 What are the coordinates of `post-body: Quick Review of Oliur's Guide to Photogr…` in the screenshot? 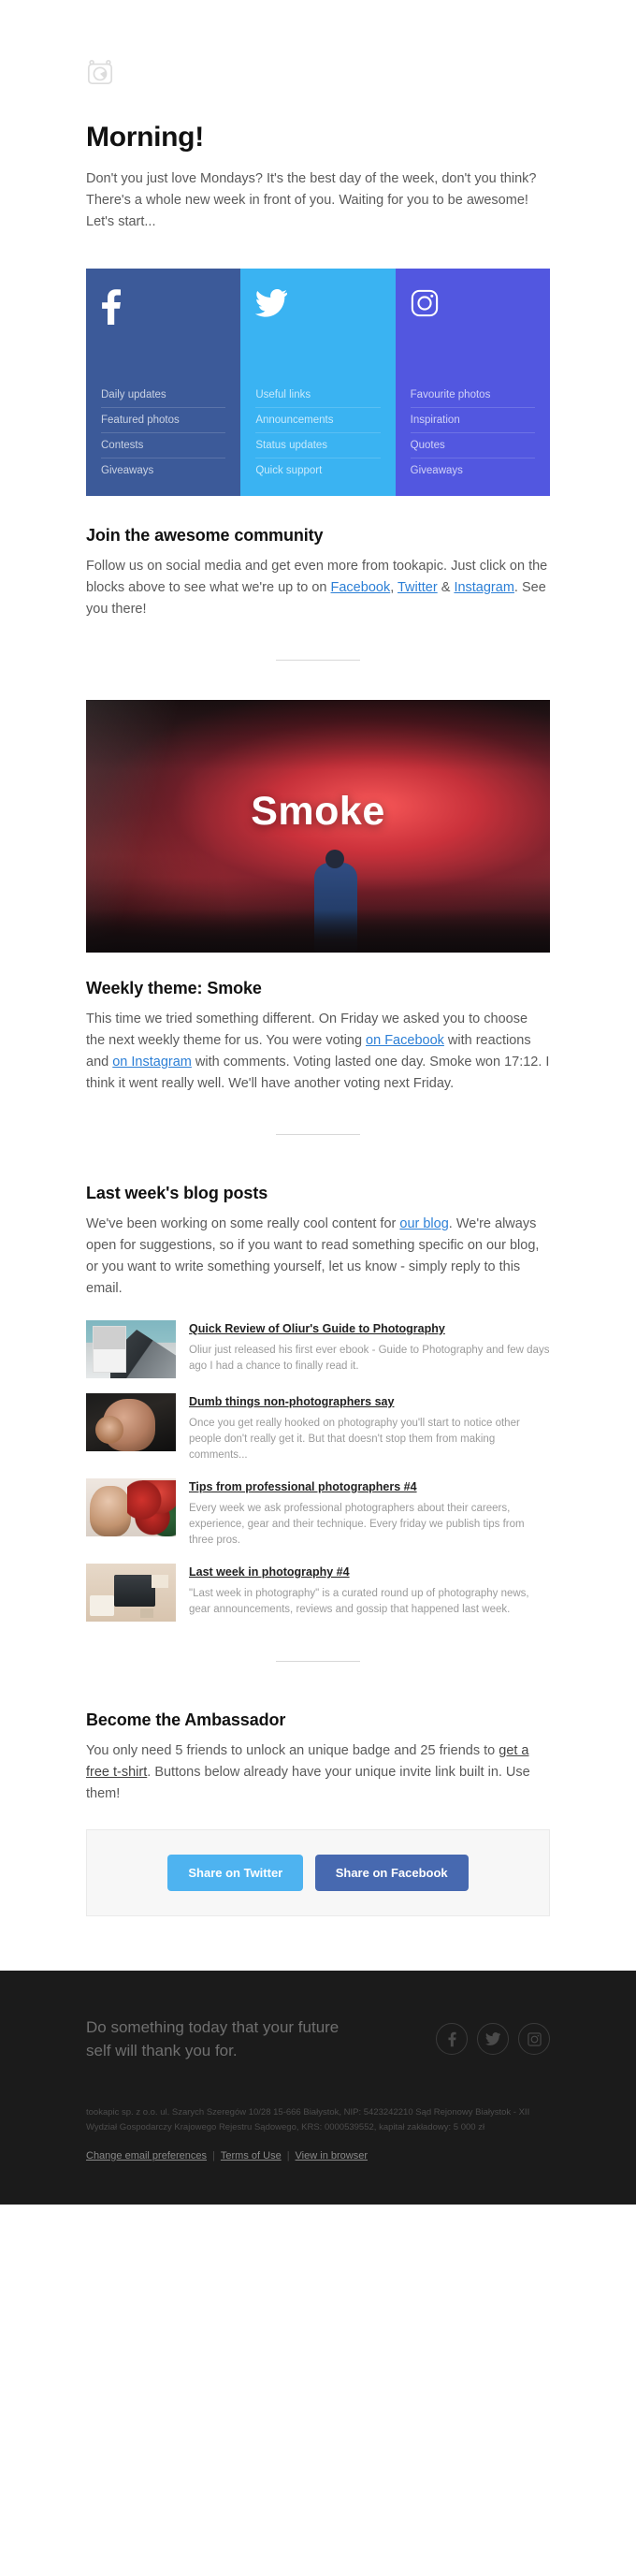 It's located at (369, 1349).